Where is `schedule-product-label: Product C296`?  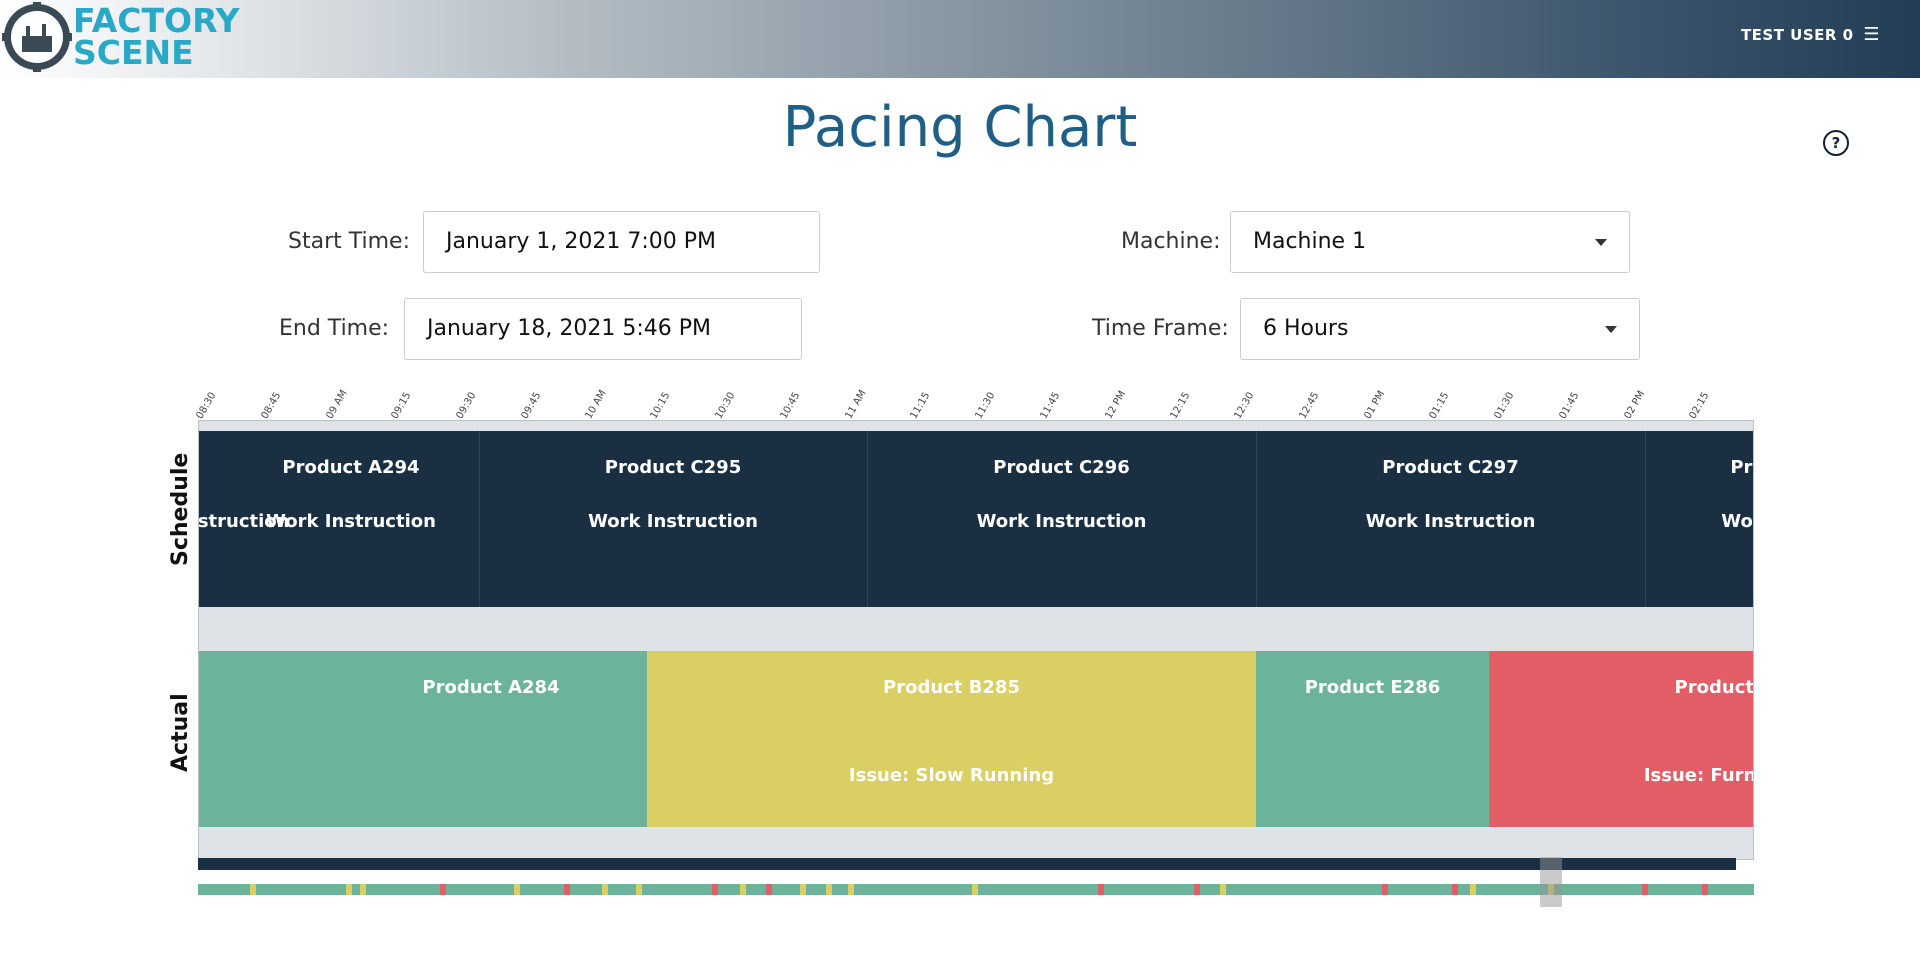 schedule-product-label: Product C296 is located at coordinates (1061, 467).